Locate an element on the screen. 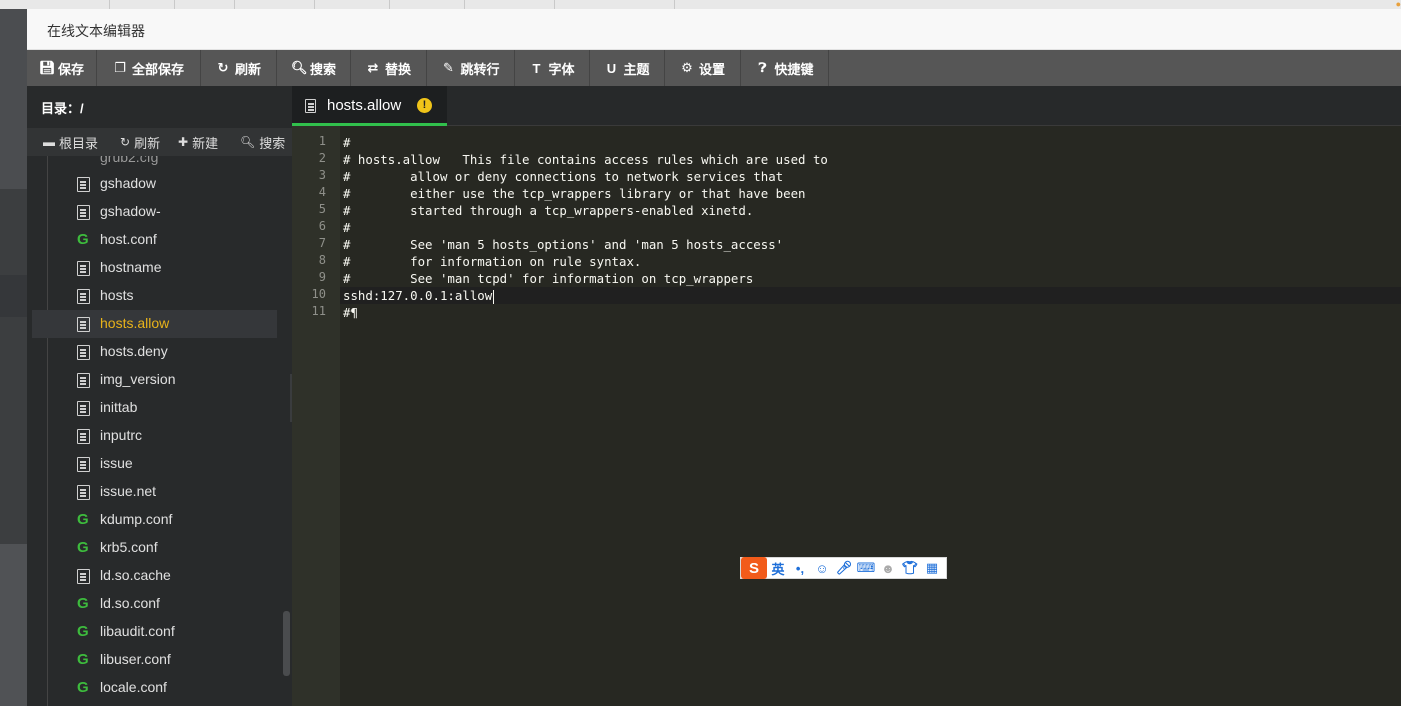 The width and height of the screenshot is (1401, 706). ime-keyboard-icon: ⌨ is located at coordinates (866, 568).